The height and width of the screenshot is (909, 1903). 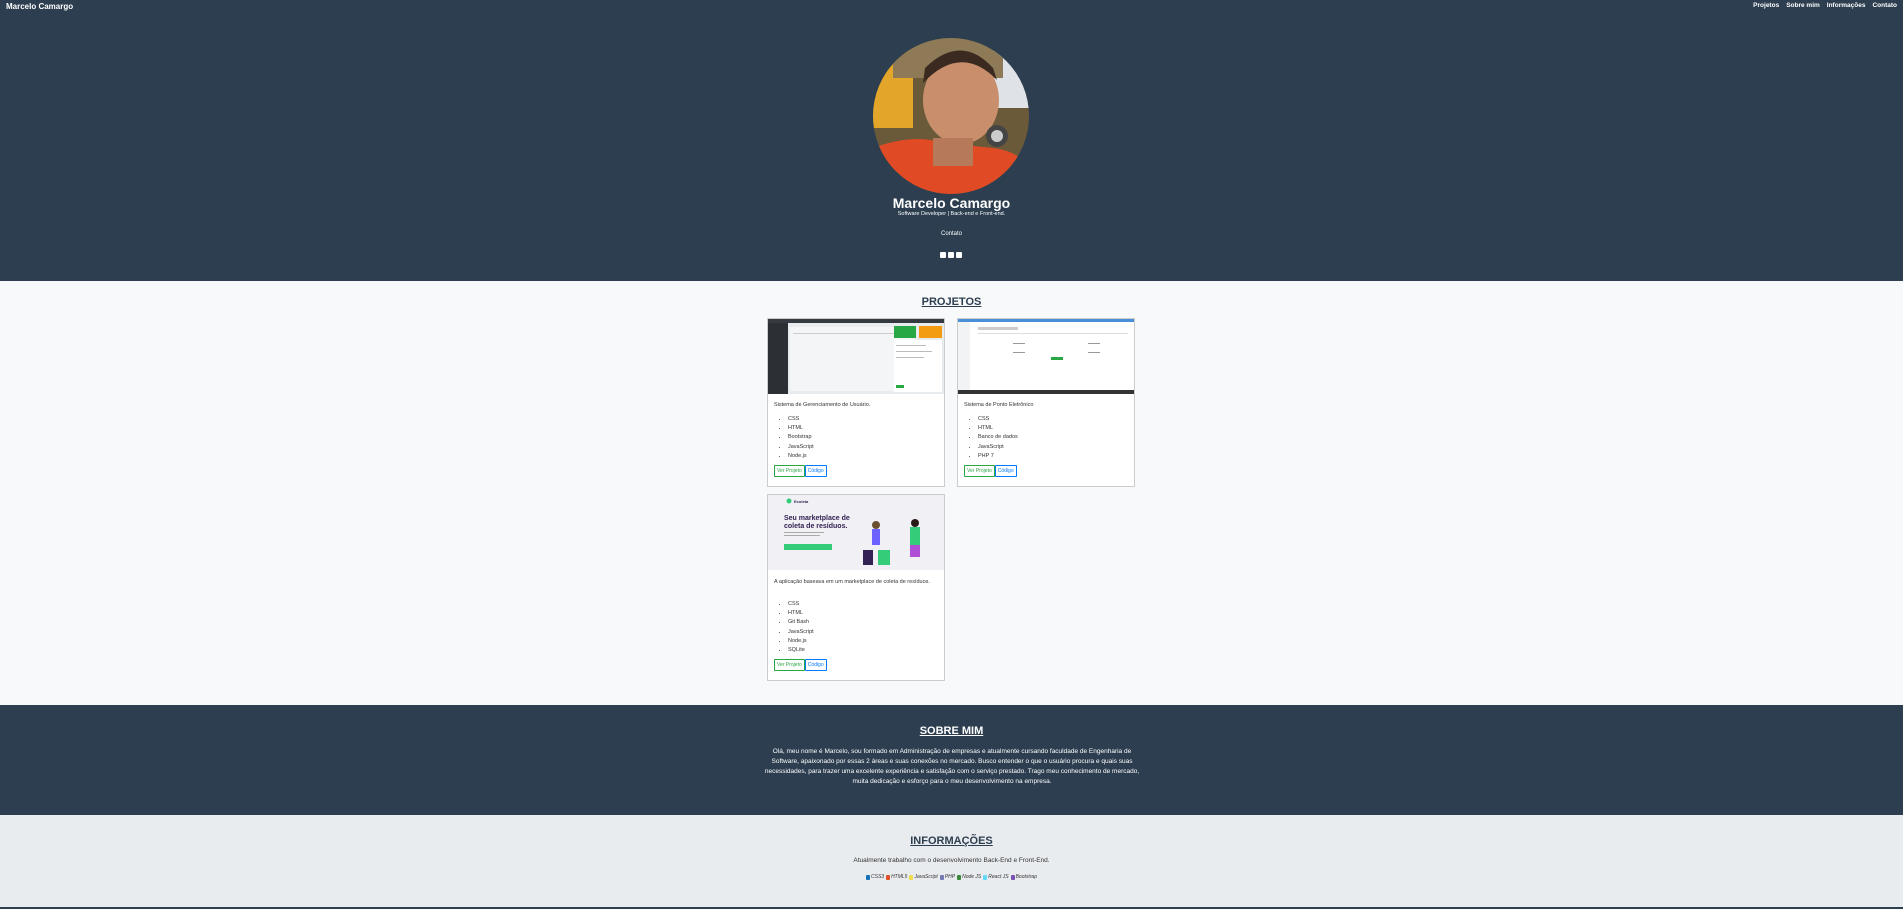 I want to click on projects-title: PROJETOS, so click(x=951, y=302).